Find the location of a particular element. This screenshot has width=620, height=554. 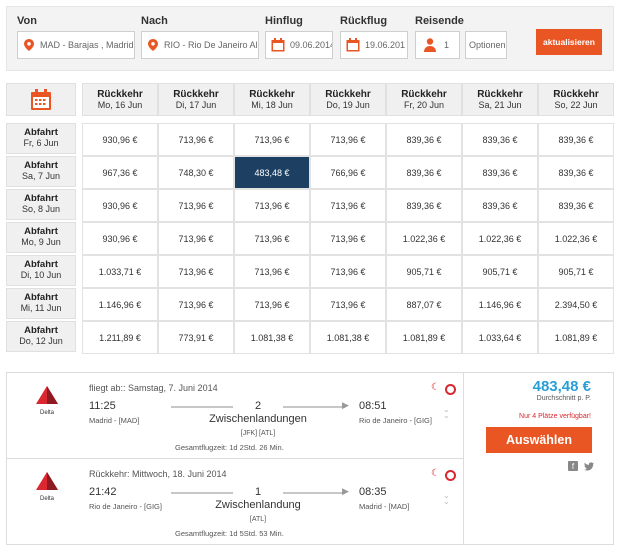

price-cell: 483,48 € is located at coordinates (272, 172).